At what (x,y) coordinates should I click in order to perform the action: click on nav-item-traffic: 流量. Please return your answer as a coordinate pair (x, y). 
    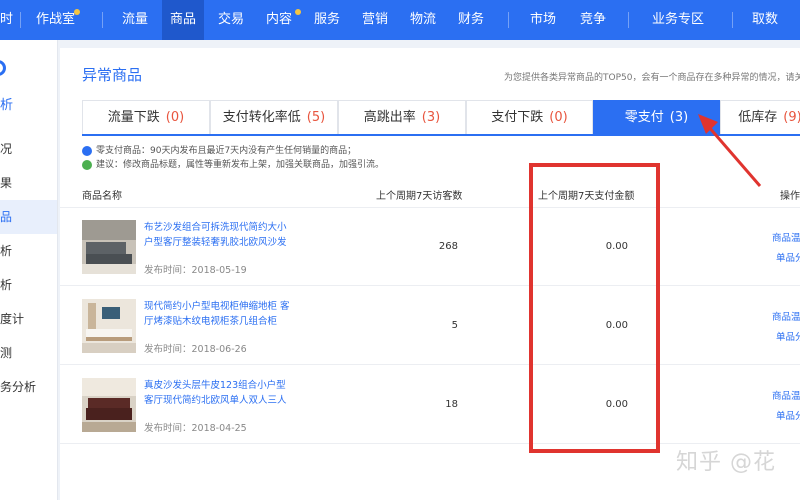
    Looking at the image, I should click on (135, 20).